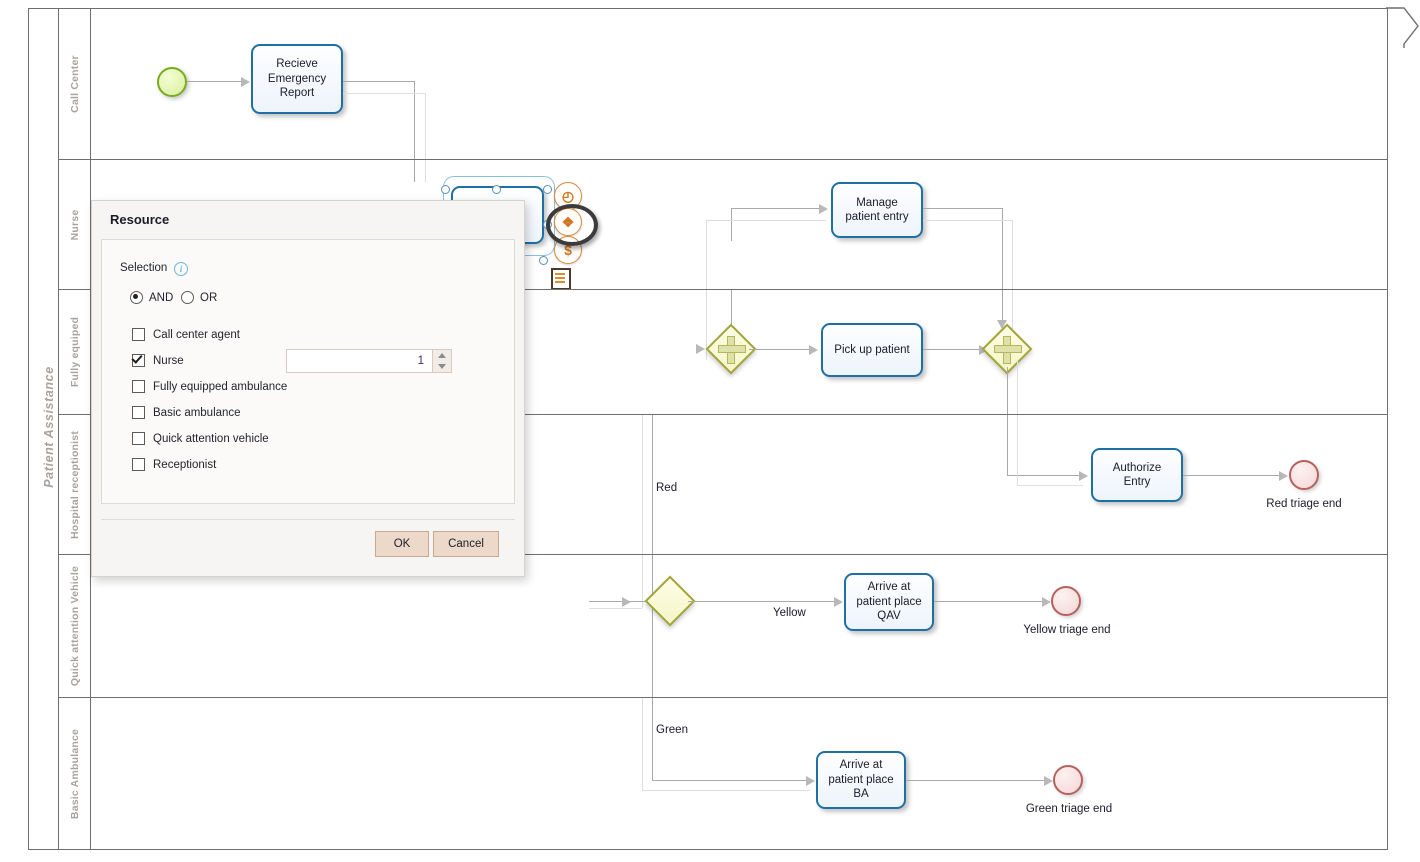 This screenshot has height=862, width=1420. I want to click on end-label-text: Red triage end, so click(1304, 504).